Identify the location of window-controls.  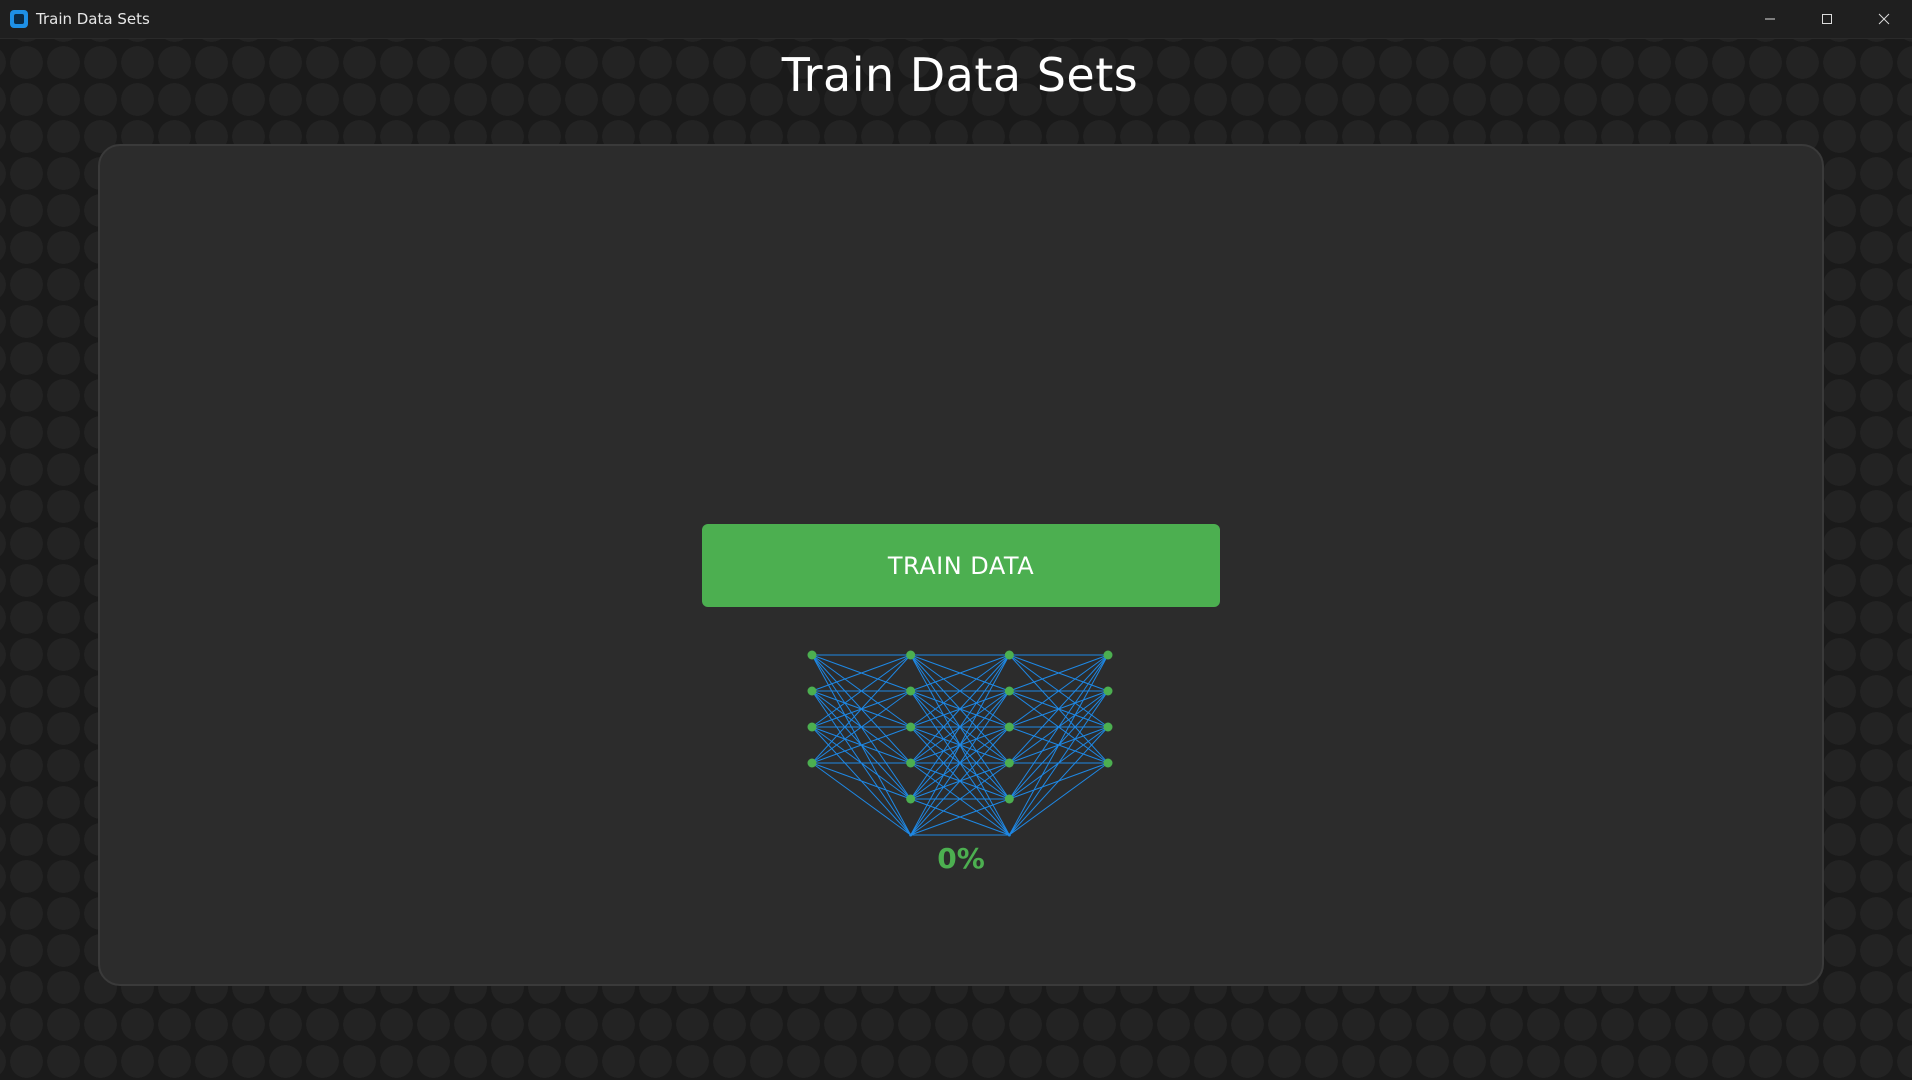
(1826, 19).